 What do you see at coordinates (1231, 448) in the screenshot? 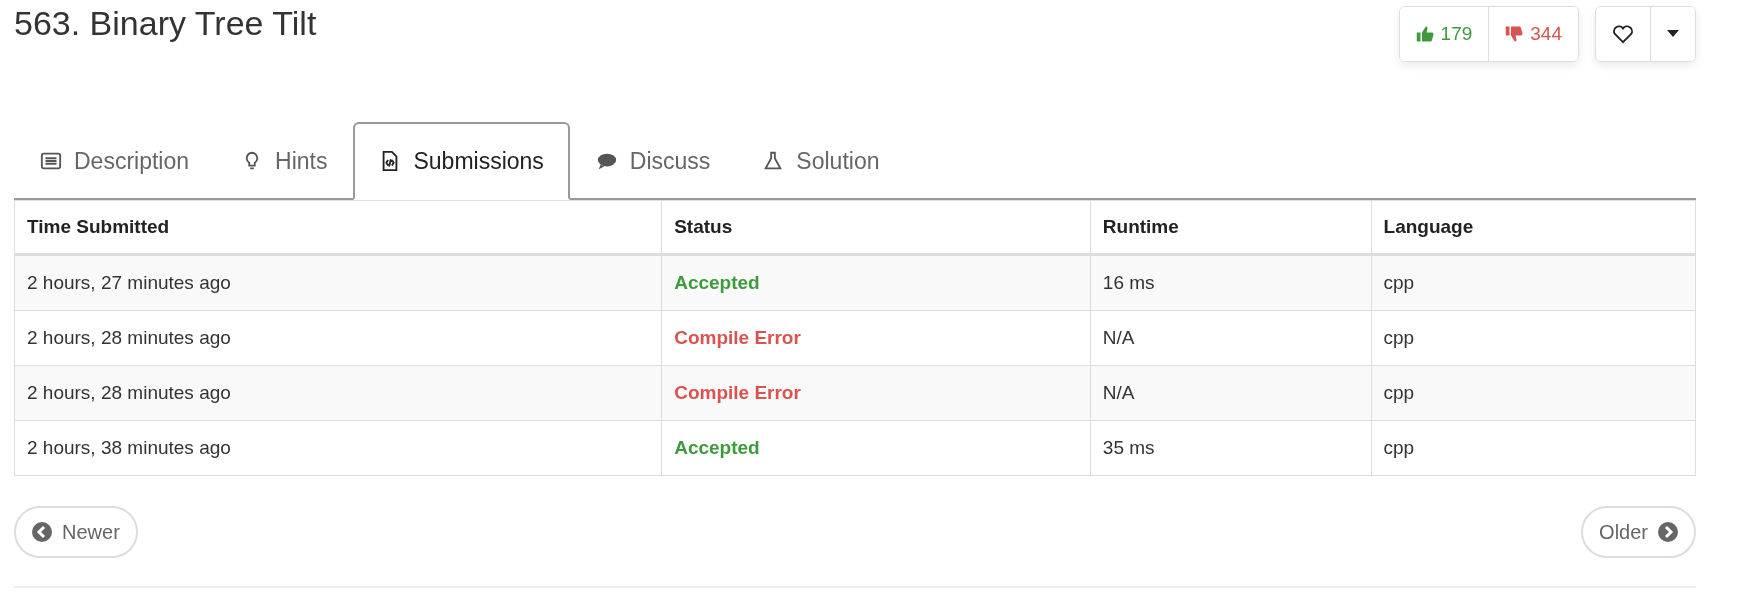
I see `table-cell: 35 ms` at bounding box center [1231, 448].